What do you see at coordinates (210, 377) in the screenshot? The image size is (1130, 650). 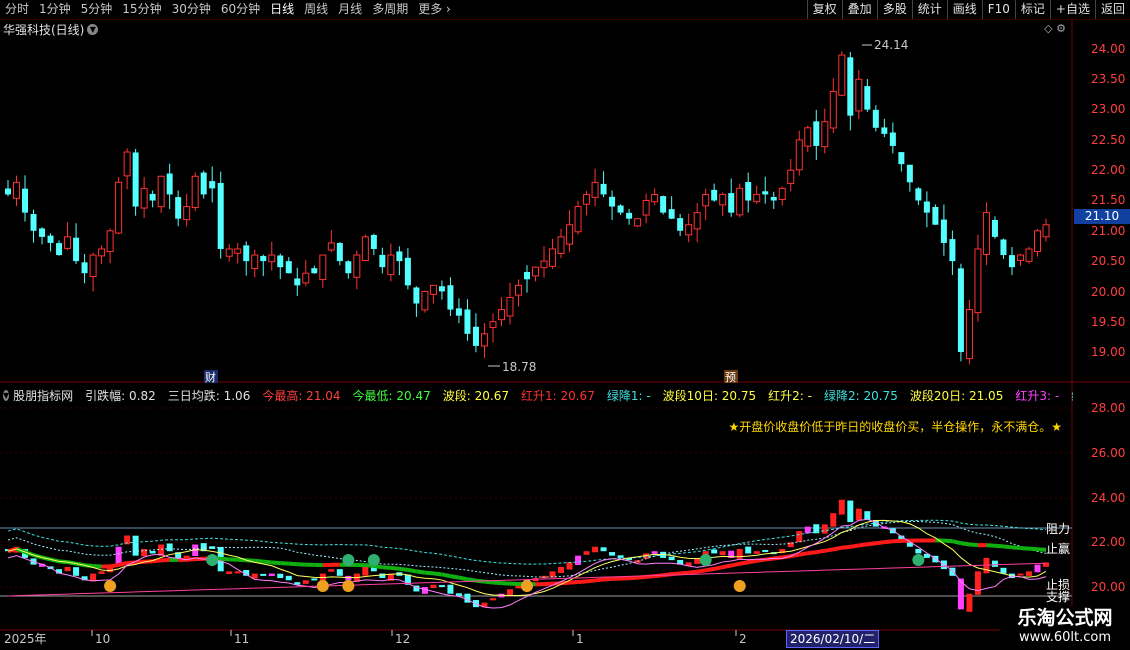 I see `finance-marker: 财` at bounding box center [210, 377].